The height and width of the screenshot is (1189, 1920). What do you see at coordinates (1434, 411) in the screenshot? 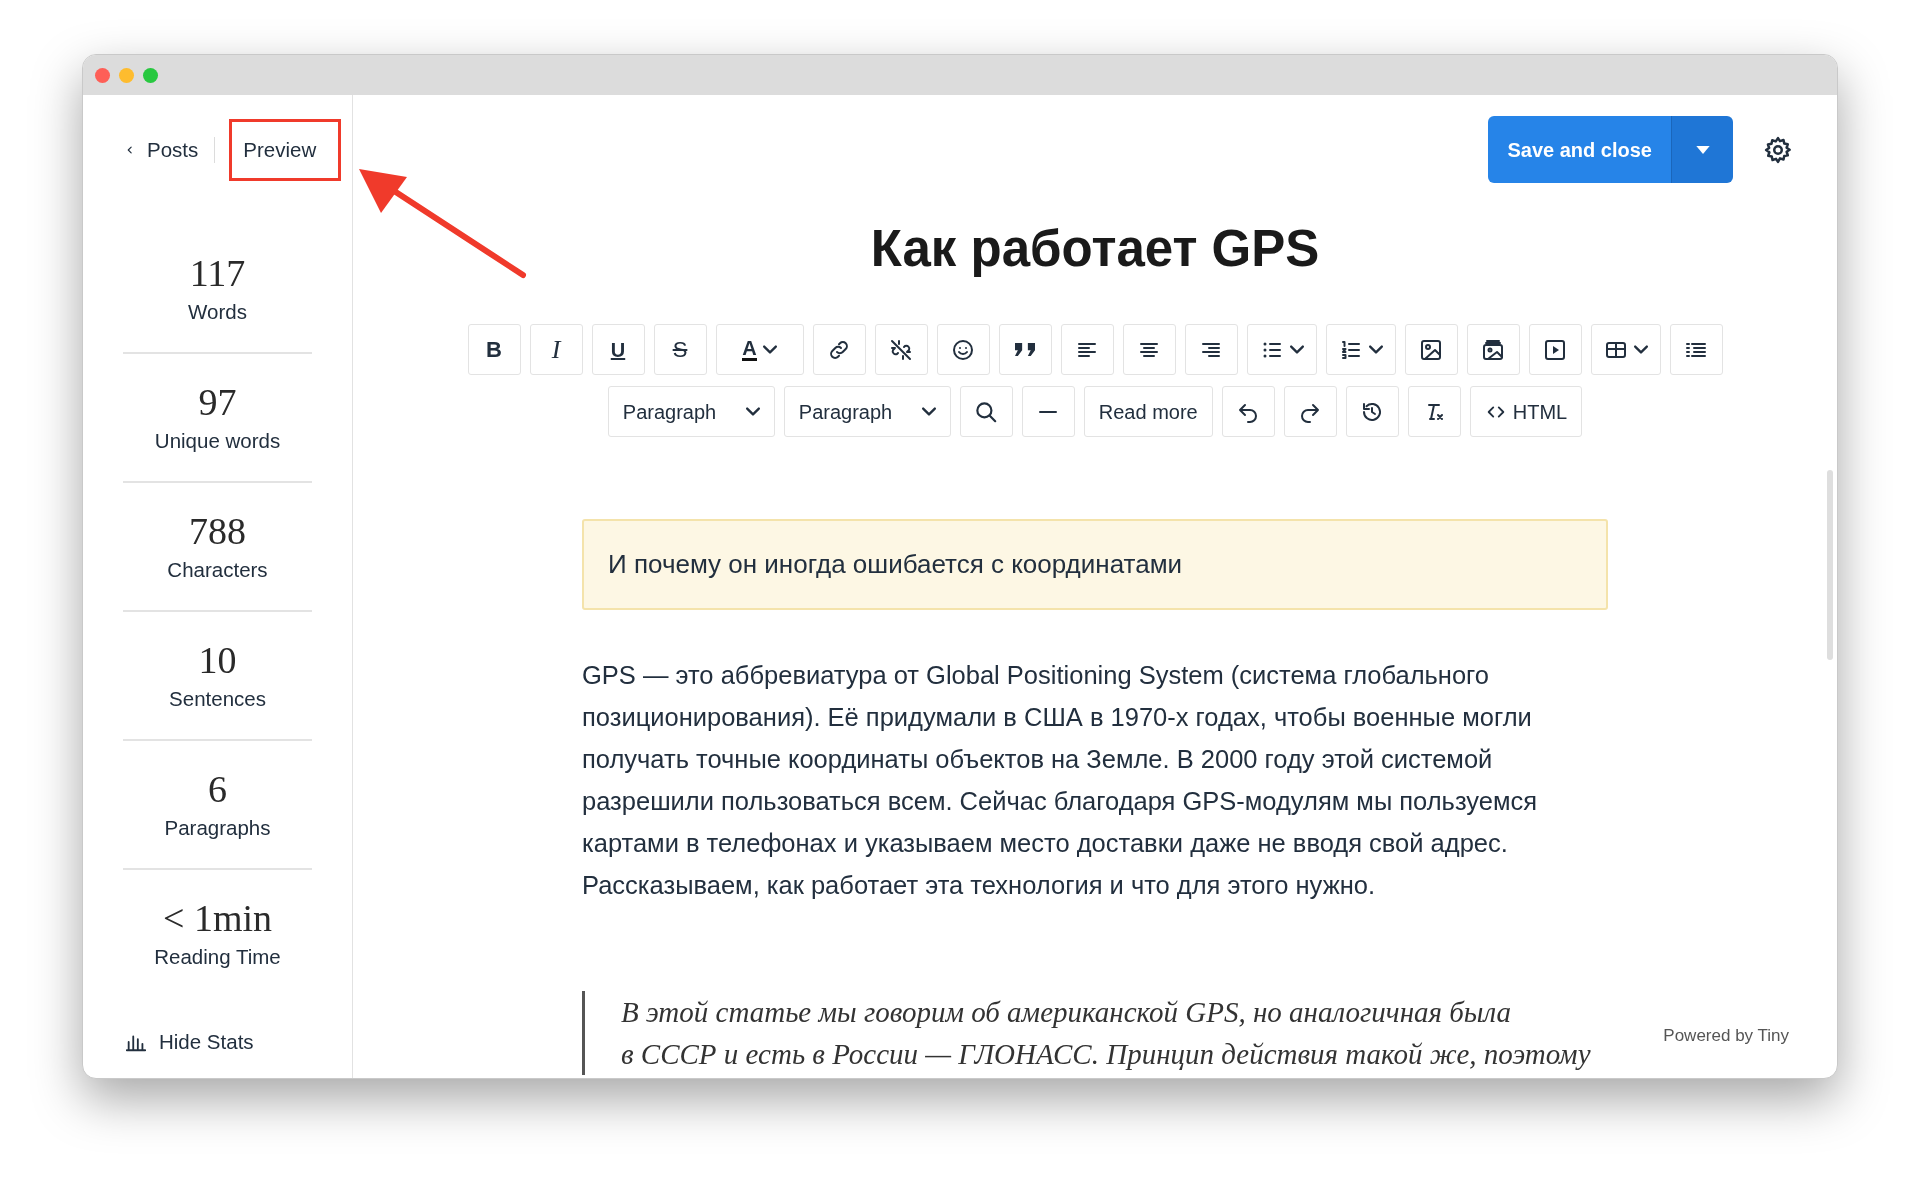
I see `clear-formatting-button` at bounding box center [1434, 411].